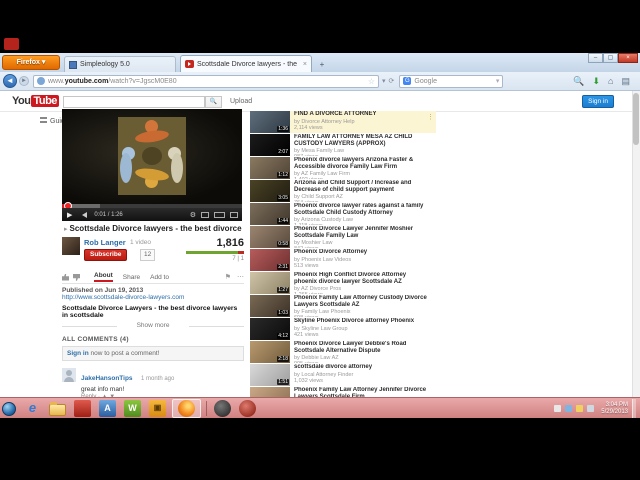  What do you see at coordinates (361, 252) in the screenshot?
I see `suggested-title-link: Phoenix Divorce Attorney` at bounding box center [361, 252].